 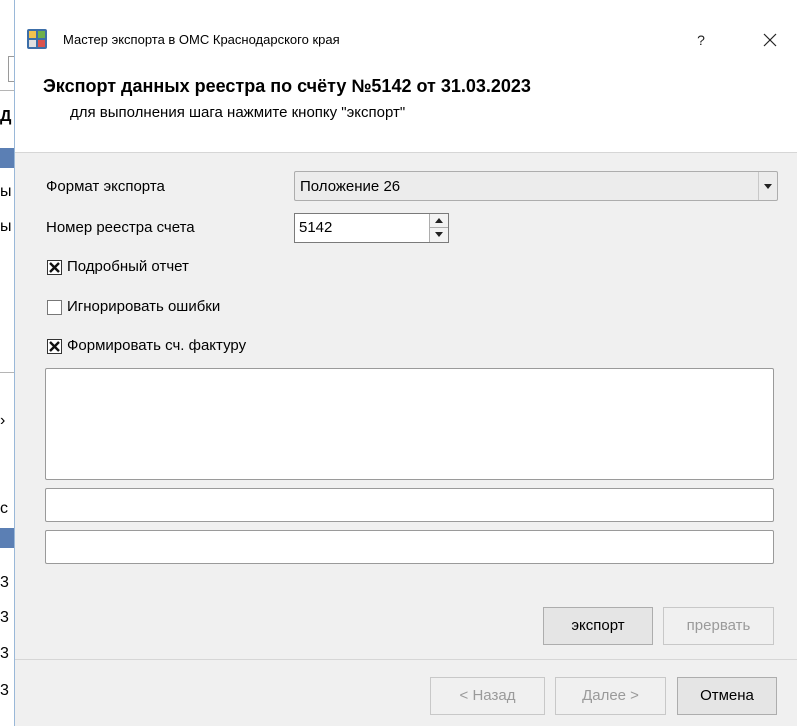 What do you see at coordinates (105, 186) in the screenshot?
I see `export-format-label: Формат экспорта` at bounding box center [105, 186].